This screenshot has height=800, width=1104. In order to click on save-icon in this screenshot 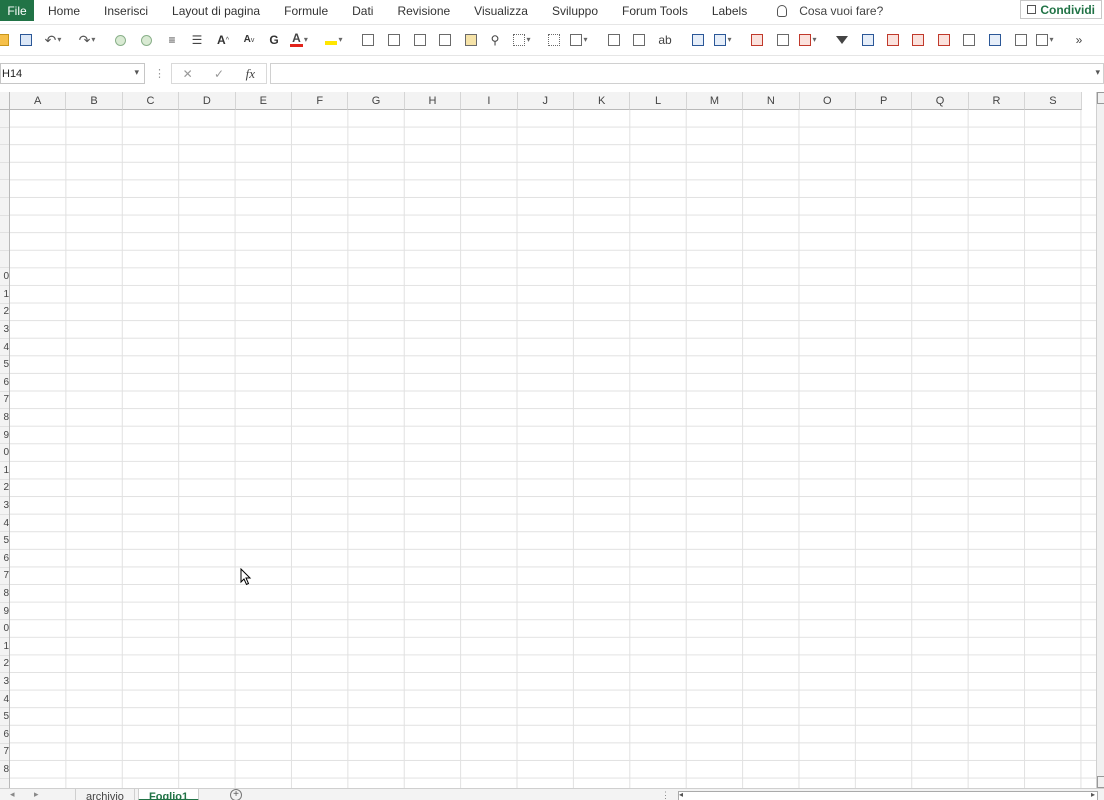, I will do `click(26, 40)`.